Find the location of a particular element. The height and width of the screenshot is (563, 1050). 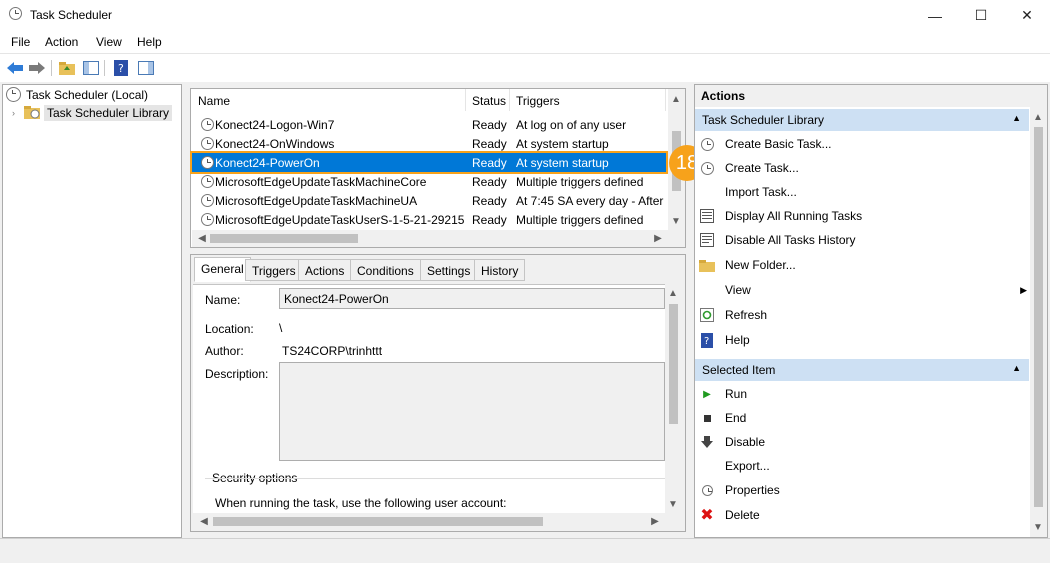

help-icon: ? is located at coordinates (121, 68).